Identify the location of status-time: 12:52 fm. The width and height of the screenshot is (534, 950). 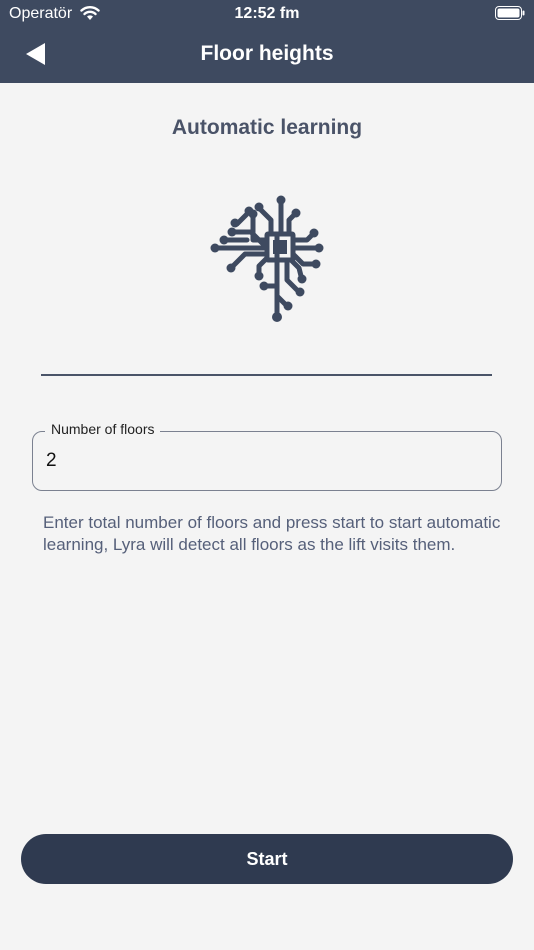
(267, 13).